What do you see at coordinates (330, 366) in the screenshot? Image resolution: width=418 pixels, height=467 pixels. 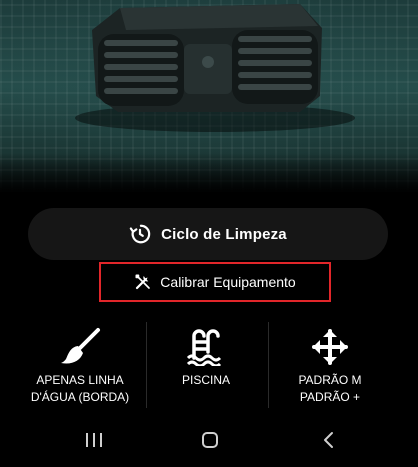 I see `mode-pattern: PADRÃO M PADRÃO +` at bounding box center [330, 366].